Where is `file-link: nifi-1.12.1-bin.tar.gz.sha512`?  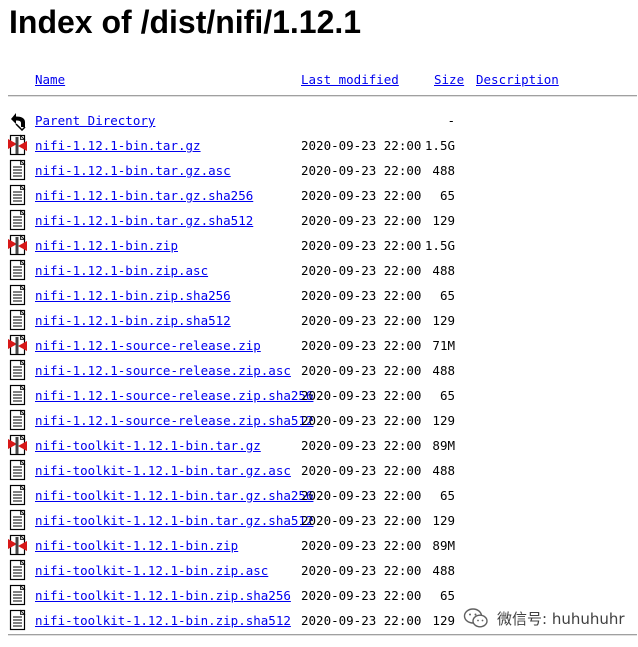 file-link: nifi-1.12.1-bin.tar.gz.sha512 is located at coordinates (144, 220).